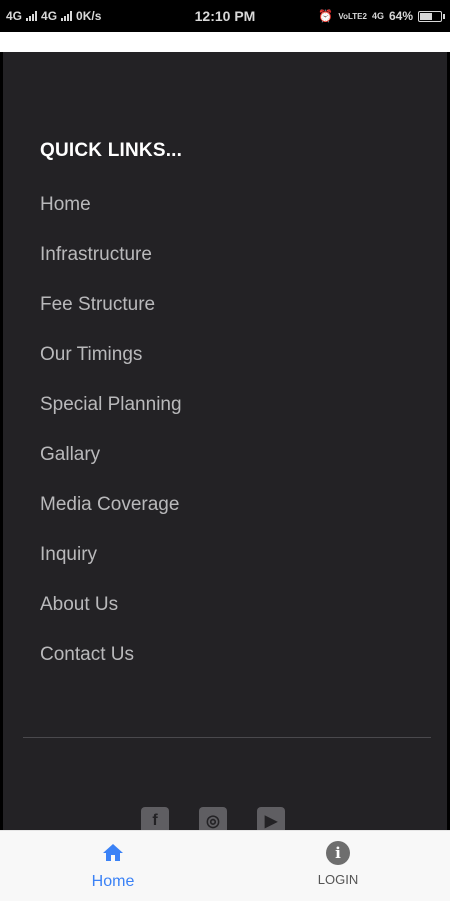 This screenshot has width=450, height=901. Describe the element at coordinates (377, 16) in the screenshot. I see `network-type-3: 4G` at that location.